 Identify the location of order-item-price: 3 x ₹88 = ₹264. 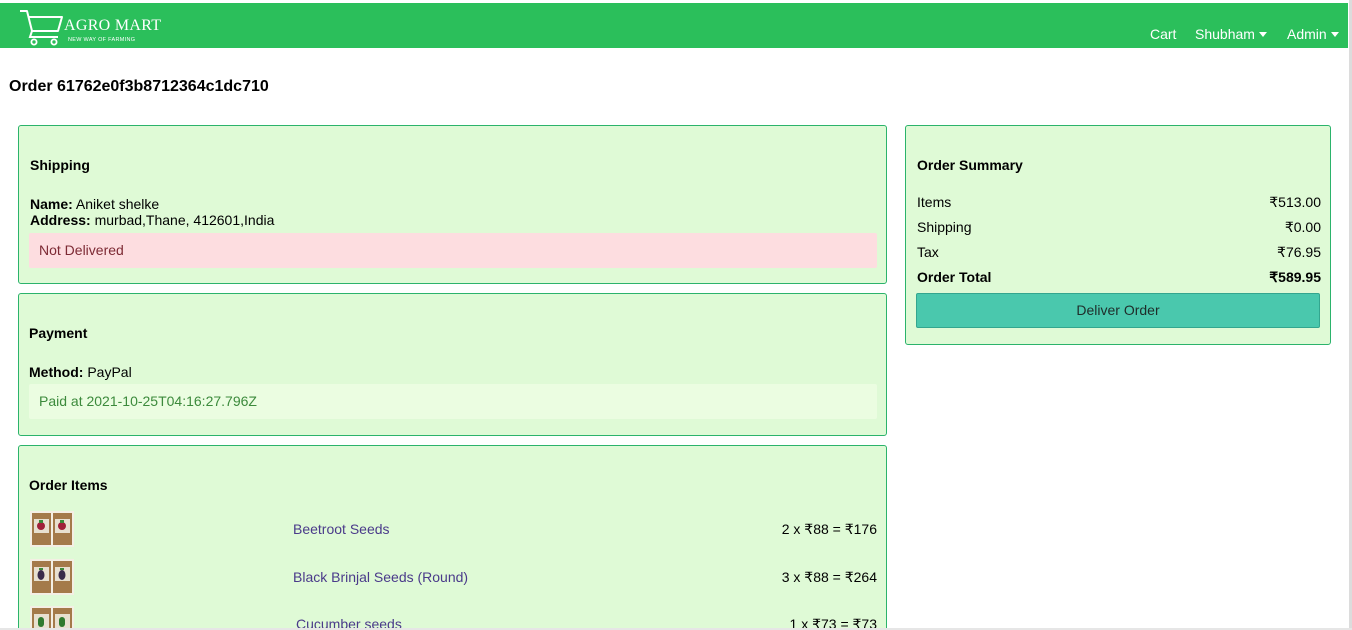
(829, 577).